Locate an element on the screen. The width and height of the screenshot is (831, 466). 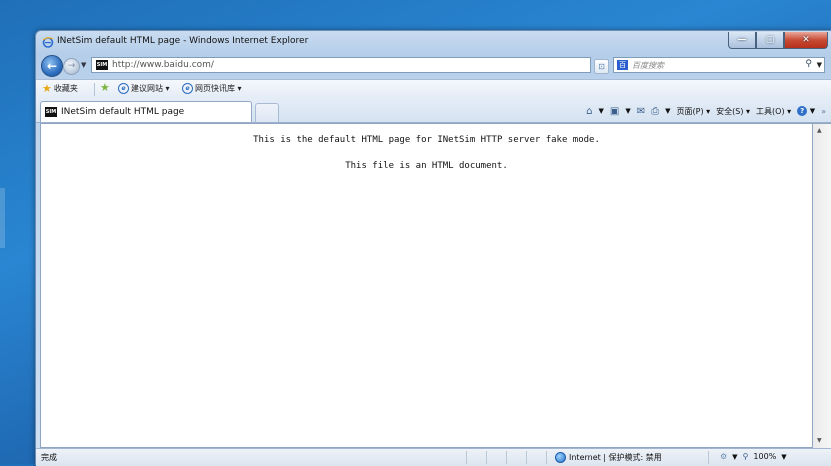
feeds-dropdown: ▼ is located at coordinates (627, 111).